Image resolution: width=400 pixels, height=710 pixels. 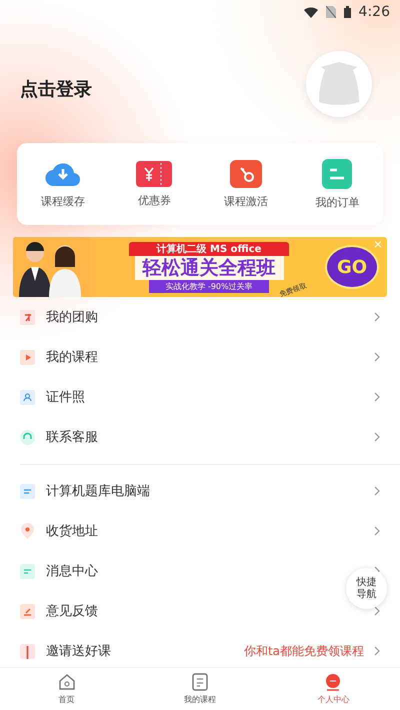 I want to click on banner-headline: 轻松通关全程班, so click(x=209, y=268).